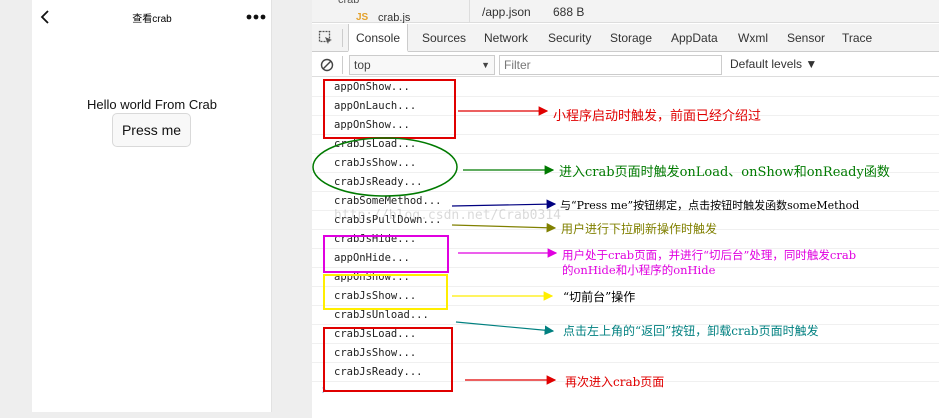 This screenshot has height=418, width=939. I want to click on toolbar-separator, so click(342, 65).